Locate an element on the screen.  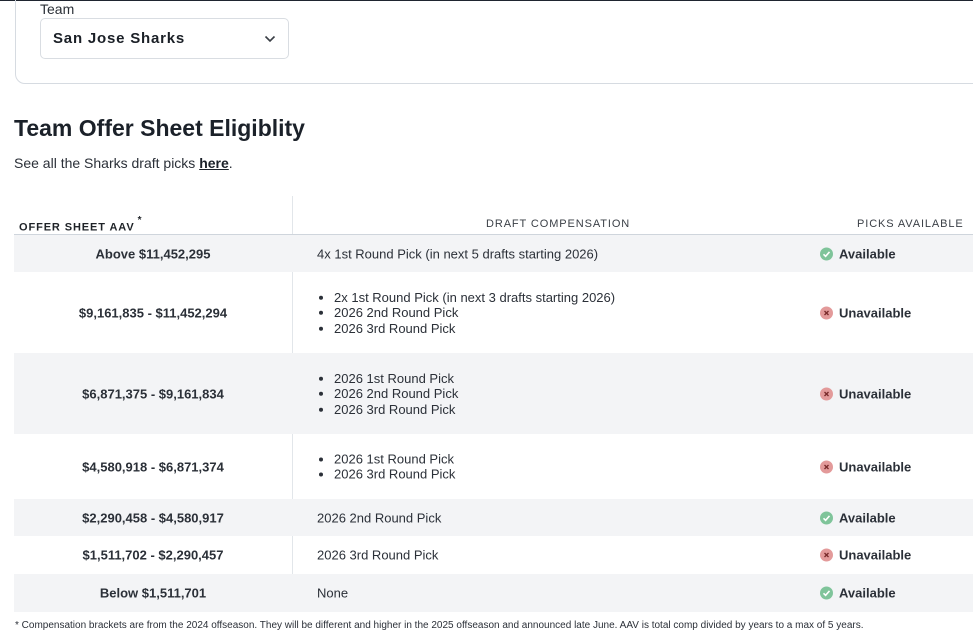
team-select: San Jose Sharks is located at coordinates (164, 38).